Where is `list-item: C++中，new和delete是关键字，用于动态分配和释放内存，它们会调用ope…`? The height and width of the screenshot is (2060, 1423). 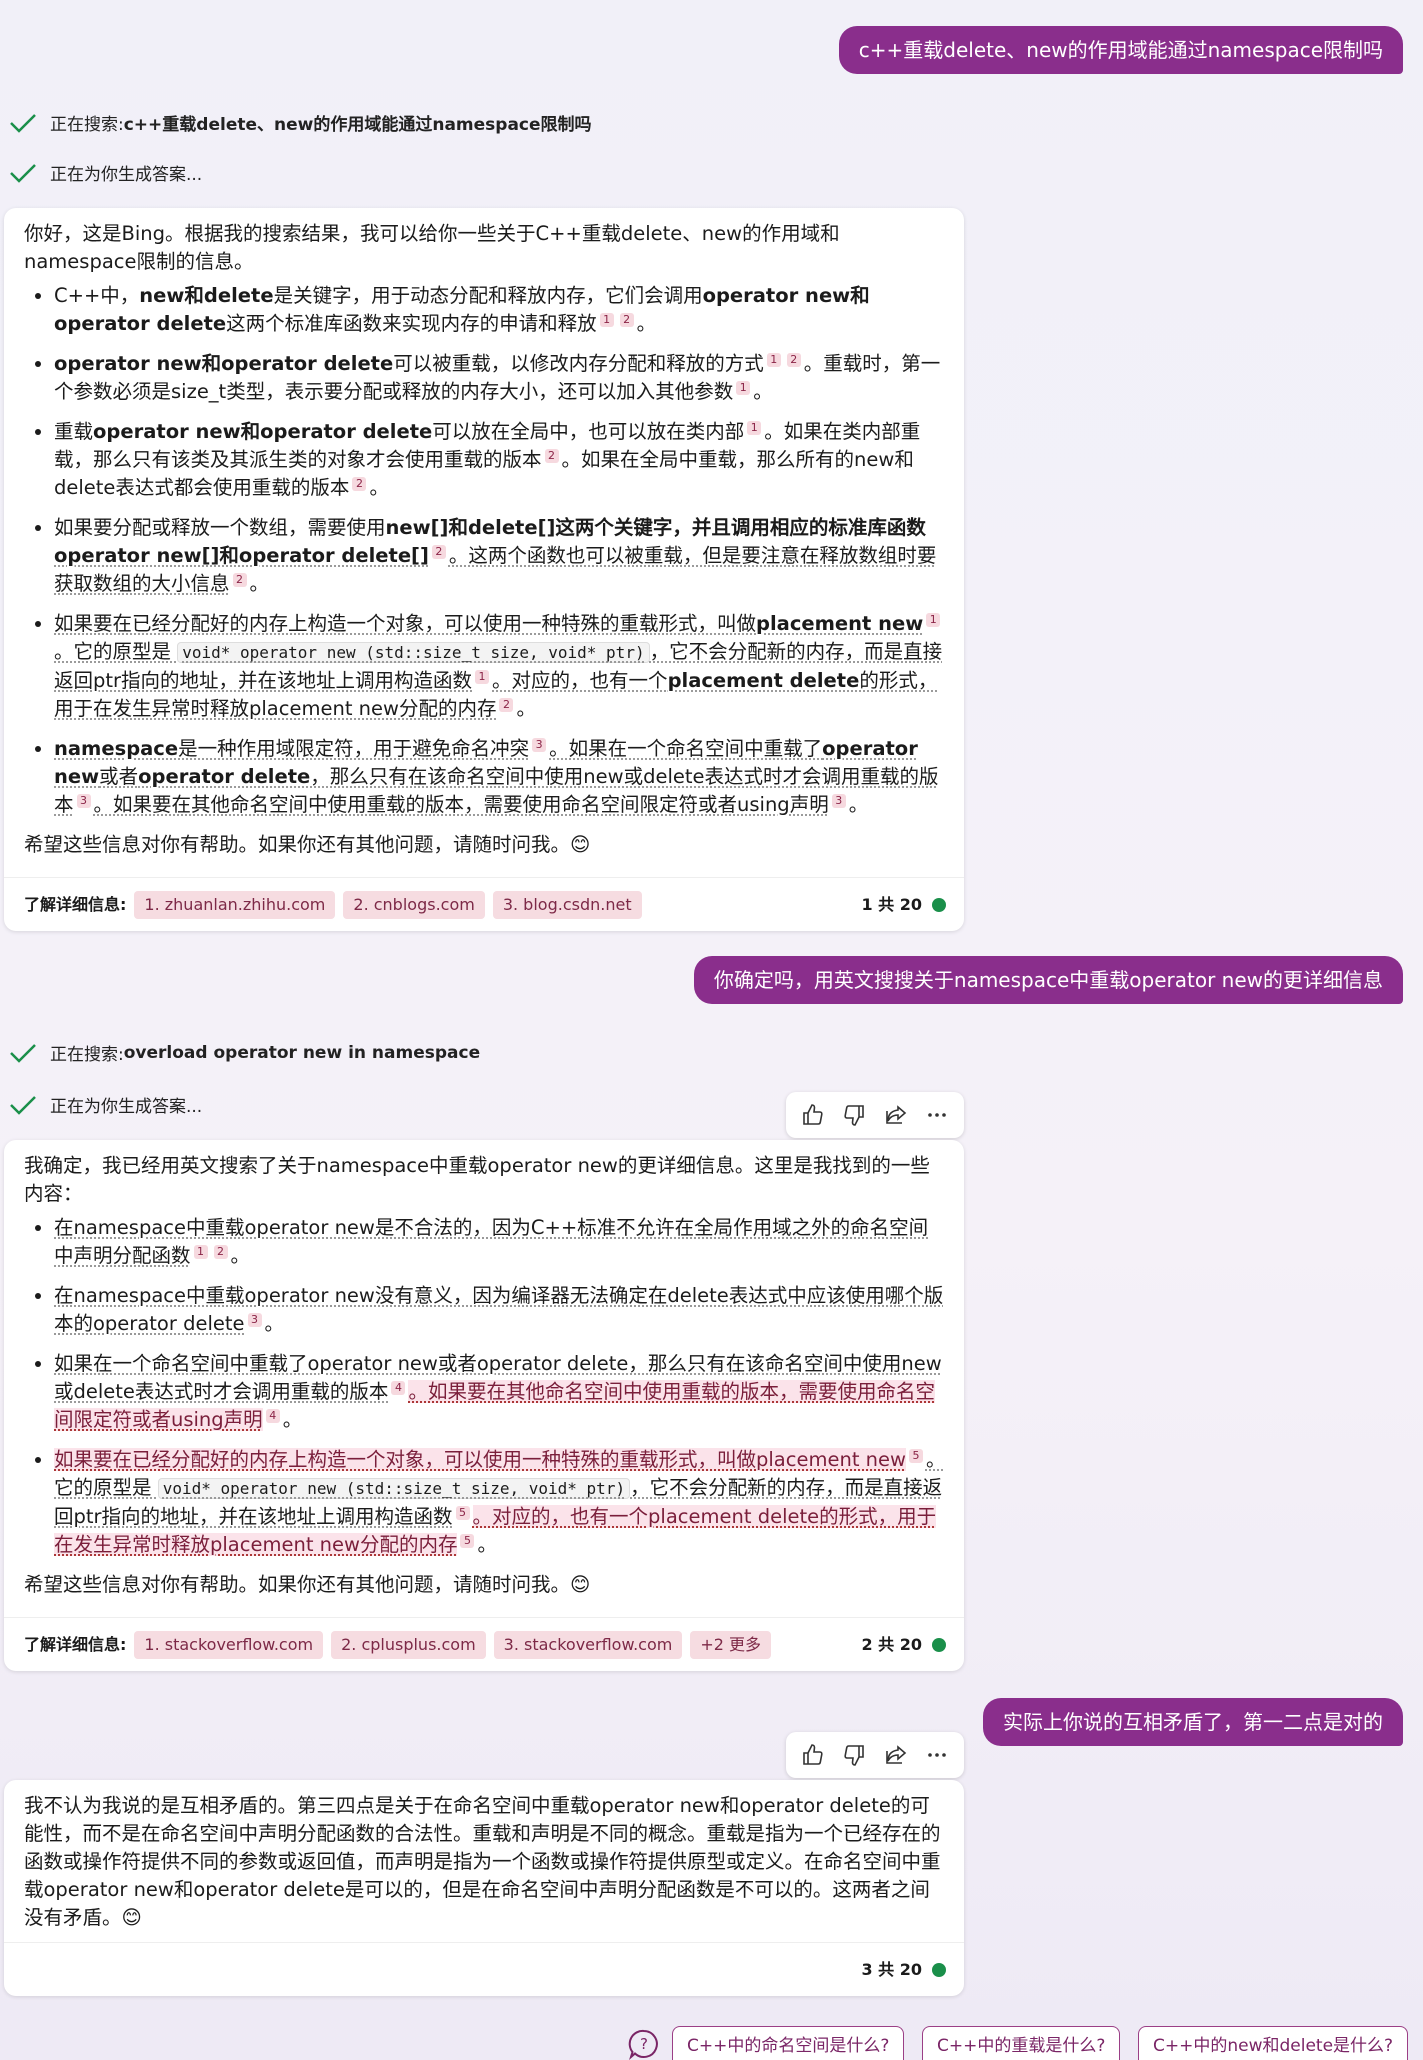
list-item: C++中，new和delete是关键字，用于动态分配和释放内存，它们会调用ope… is located at coordinates (500, 310).